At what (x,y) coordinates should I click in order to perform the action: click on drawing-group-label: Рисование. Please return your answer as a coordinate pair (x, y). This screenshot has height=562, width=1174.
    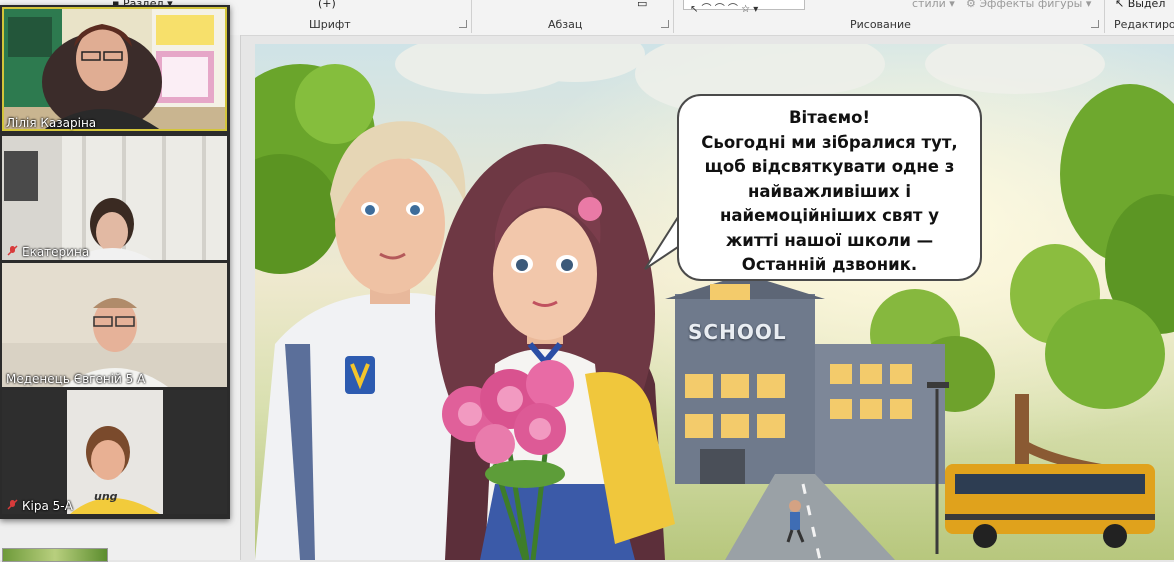
    Looking at the image, I should click on (880, 24).